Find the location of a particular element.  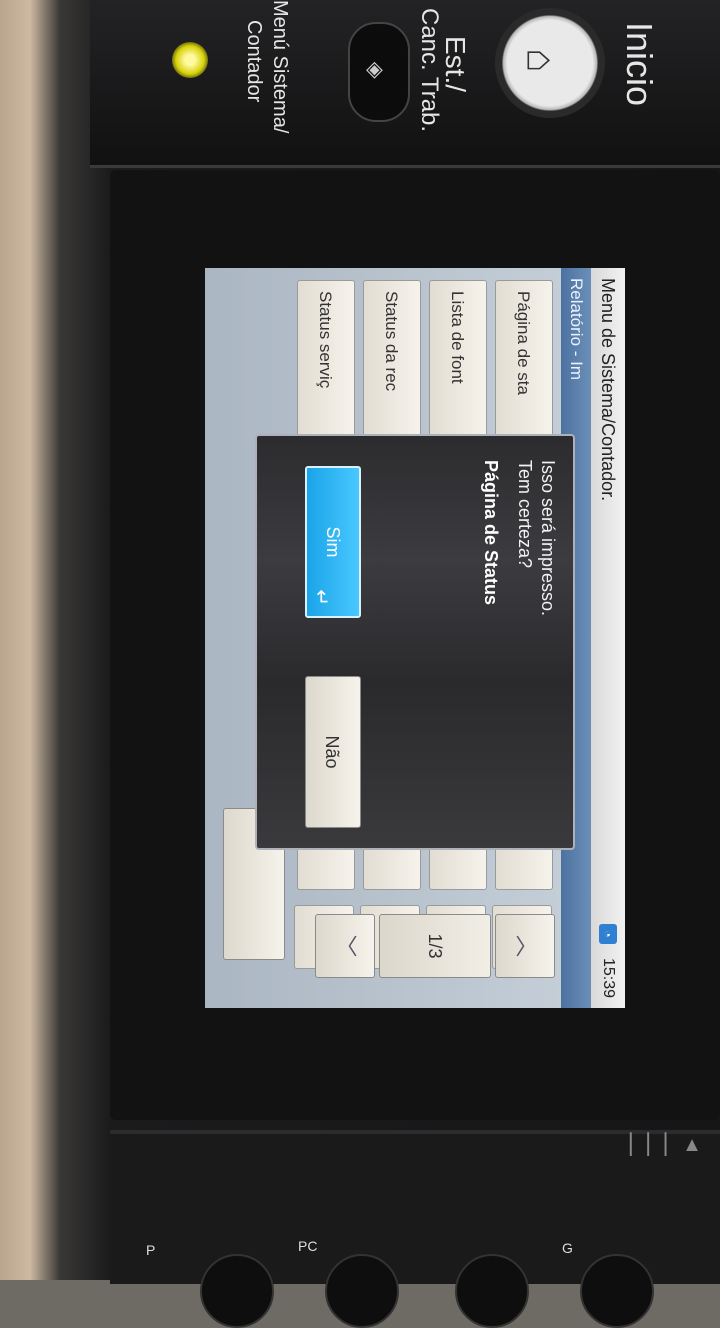

wifi-icon: ◔ is located at coordinates (608, 933).